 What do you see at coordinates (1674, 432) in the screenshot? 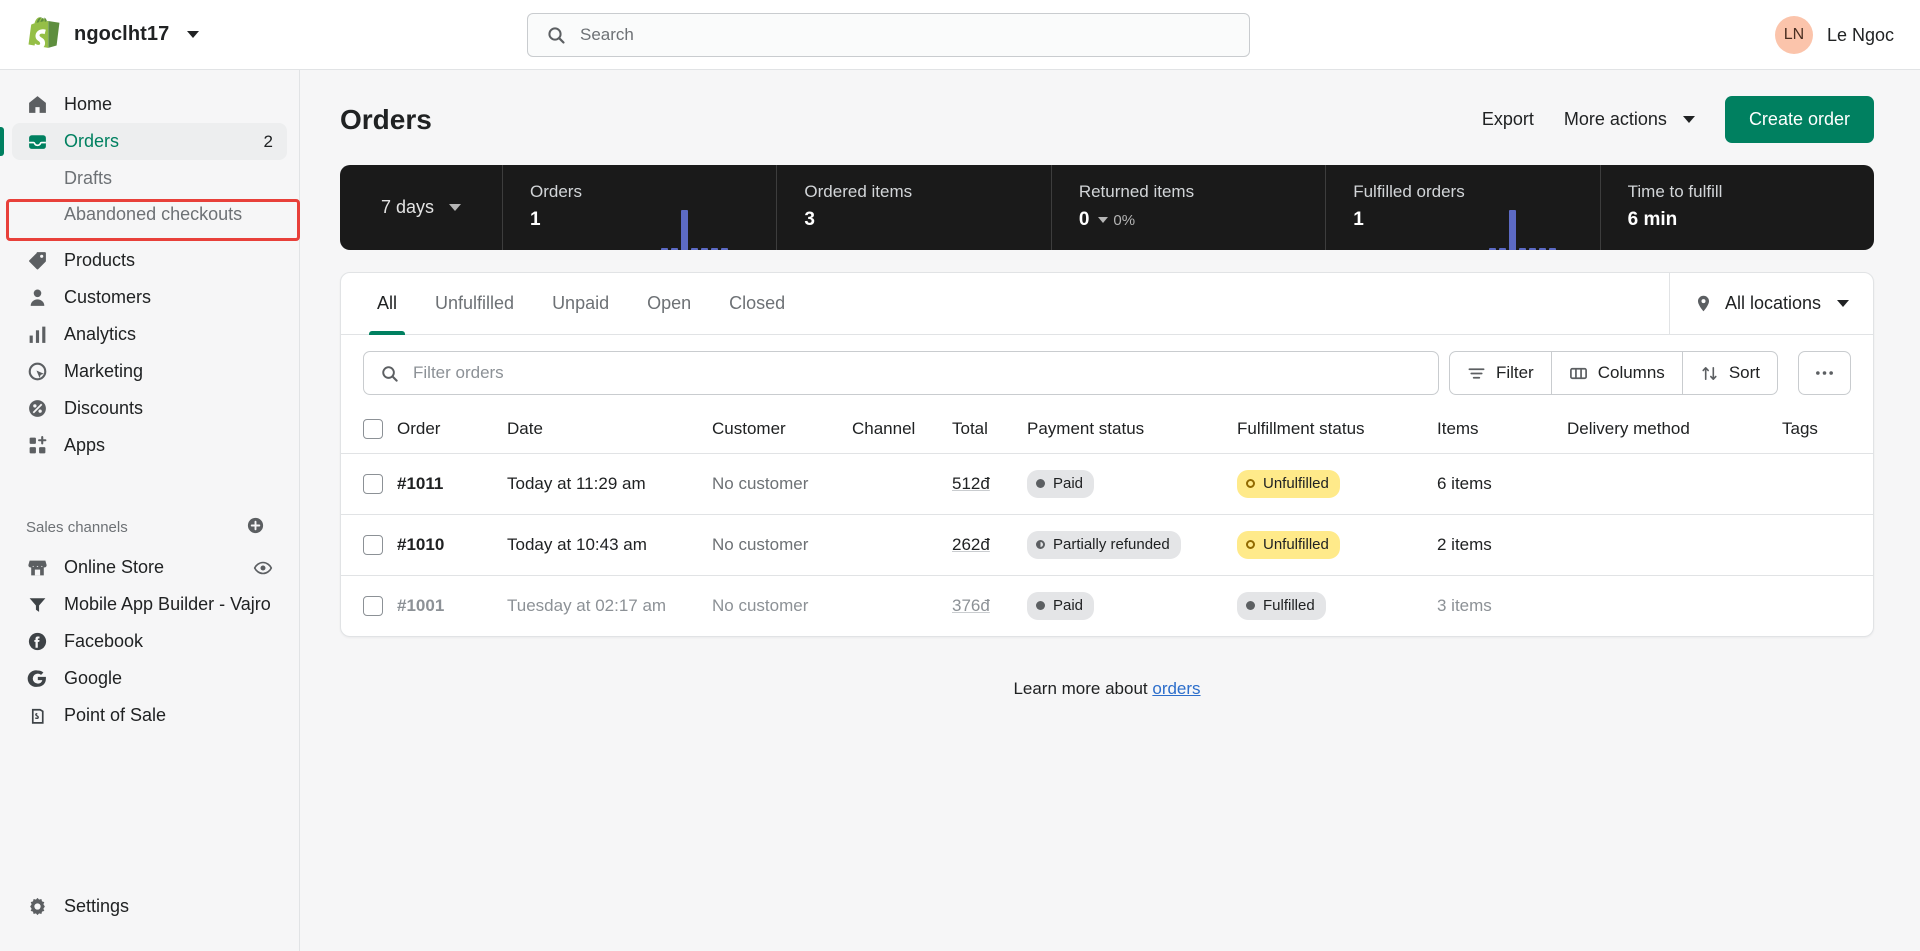
I see `column-delivery-method: Delivery method` at bounding box center [1674, 432].